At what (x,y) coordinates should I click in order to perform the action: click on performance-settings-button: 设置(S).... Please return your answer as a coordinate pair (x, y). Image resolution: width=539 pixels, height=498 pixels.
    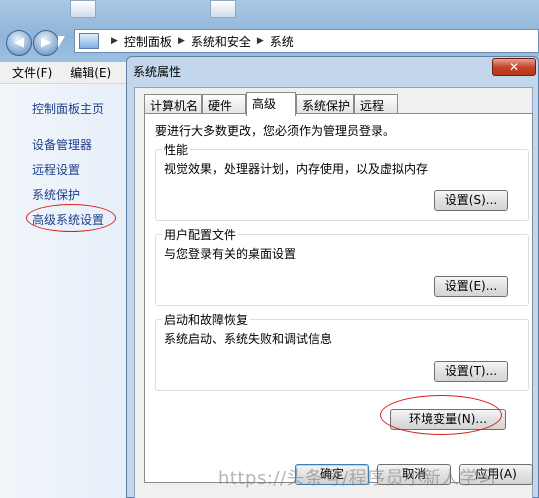
    Looking at the image, I should click on (471, 200).